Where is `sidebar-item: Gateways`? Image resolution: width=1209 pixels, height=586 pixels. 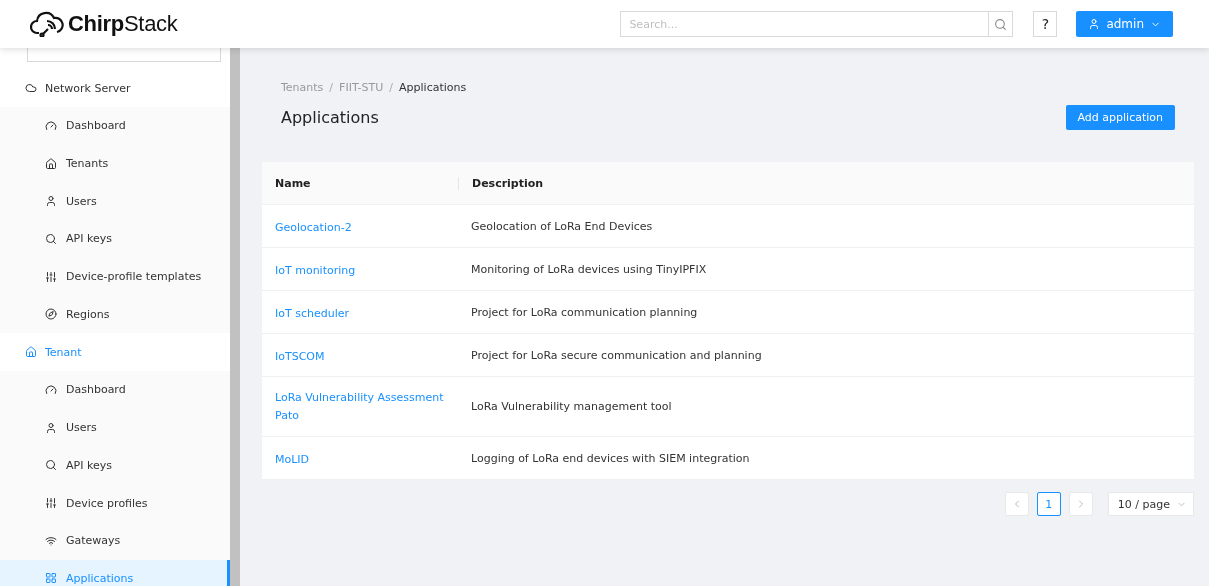
sidebar-item: Gateways is located at coordinates (115, 540).